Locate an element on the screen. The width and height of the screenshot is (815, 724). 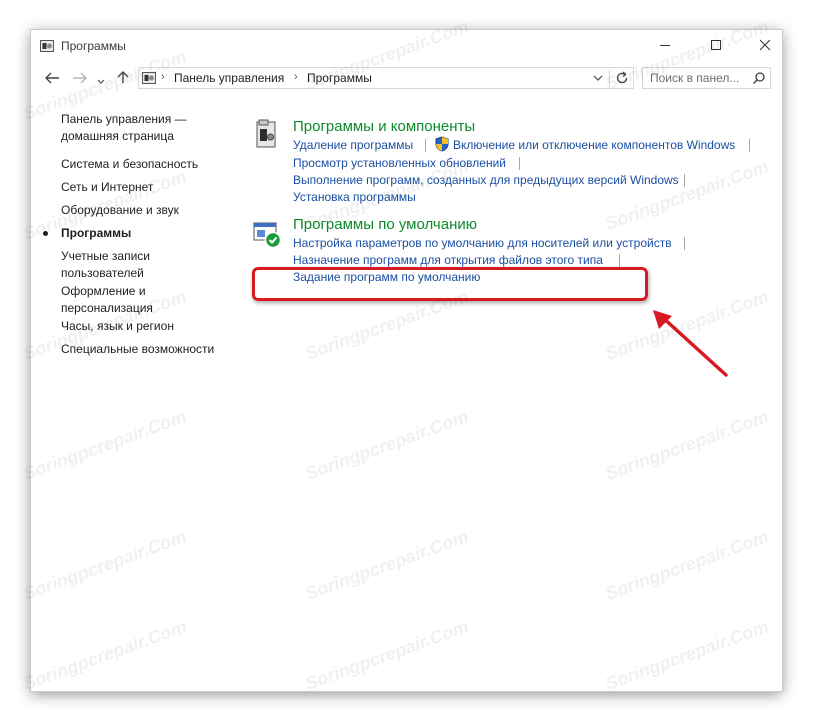
sidebar-item-network-internet: Сеть и Интернет is located at coordinates (143, 187).